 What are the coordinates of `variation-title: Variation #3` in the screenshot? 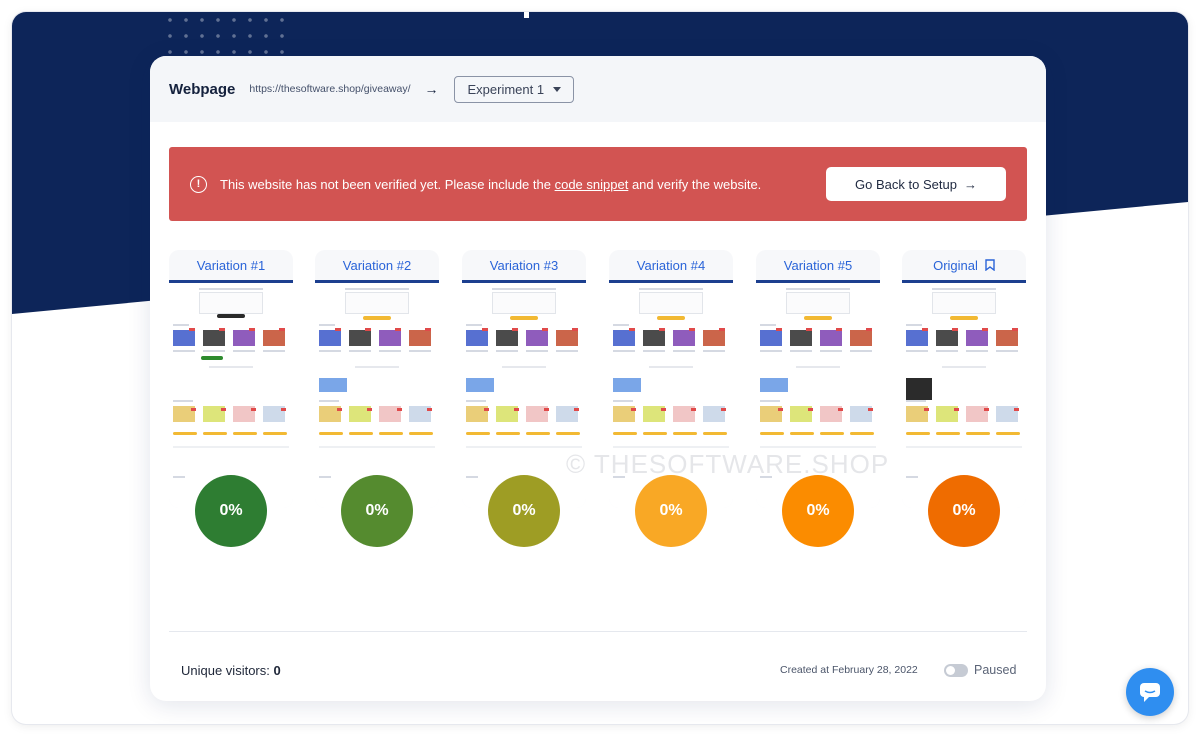 It's located at (524, 265).